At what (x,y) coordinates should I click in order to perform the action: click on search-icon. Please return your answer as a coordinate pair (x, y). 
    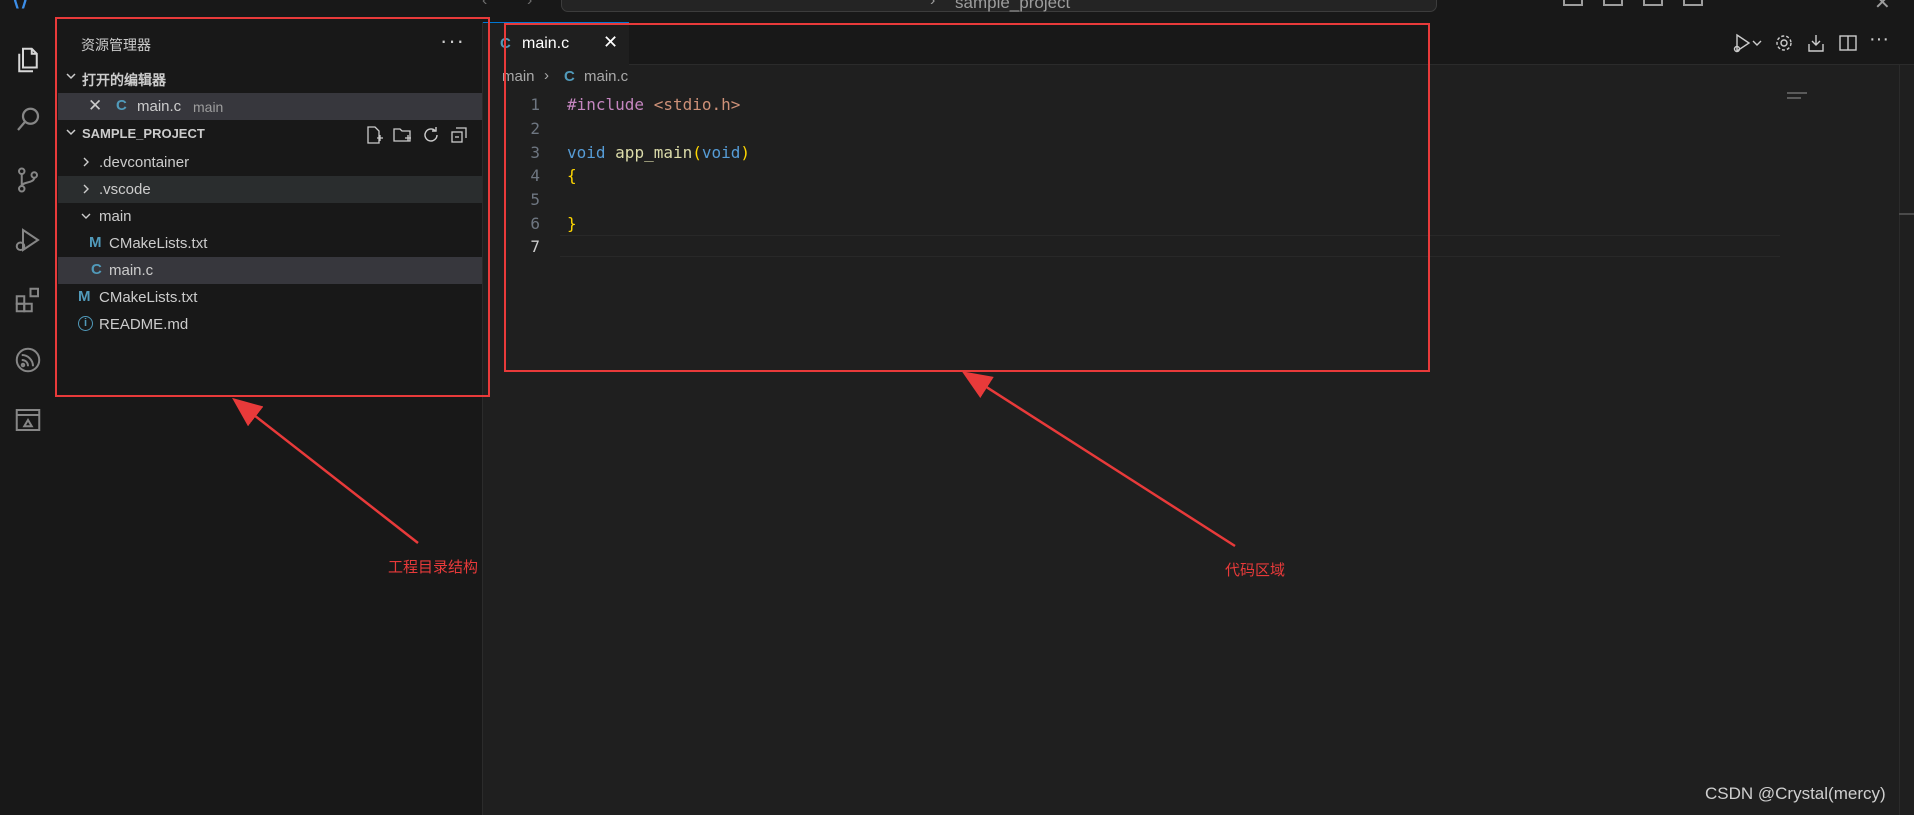
    Looking at the image, I should click on (28, 120).